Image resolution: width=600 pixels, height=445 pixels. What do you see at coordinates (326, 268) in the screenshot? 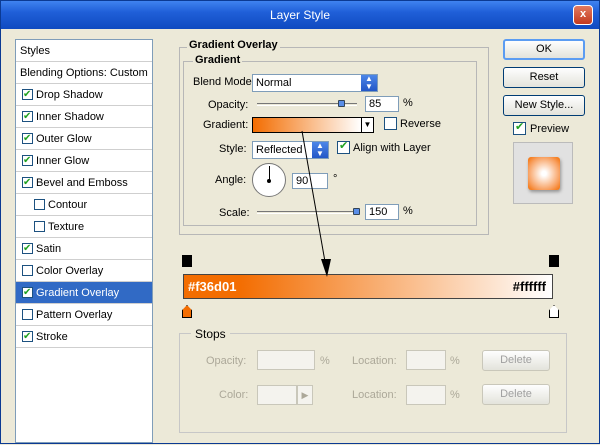
I see `annotation-arrow-head` at bounding box center [326, 268].